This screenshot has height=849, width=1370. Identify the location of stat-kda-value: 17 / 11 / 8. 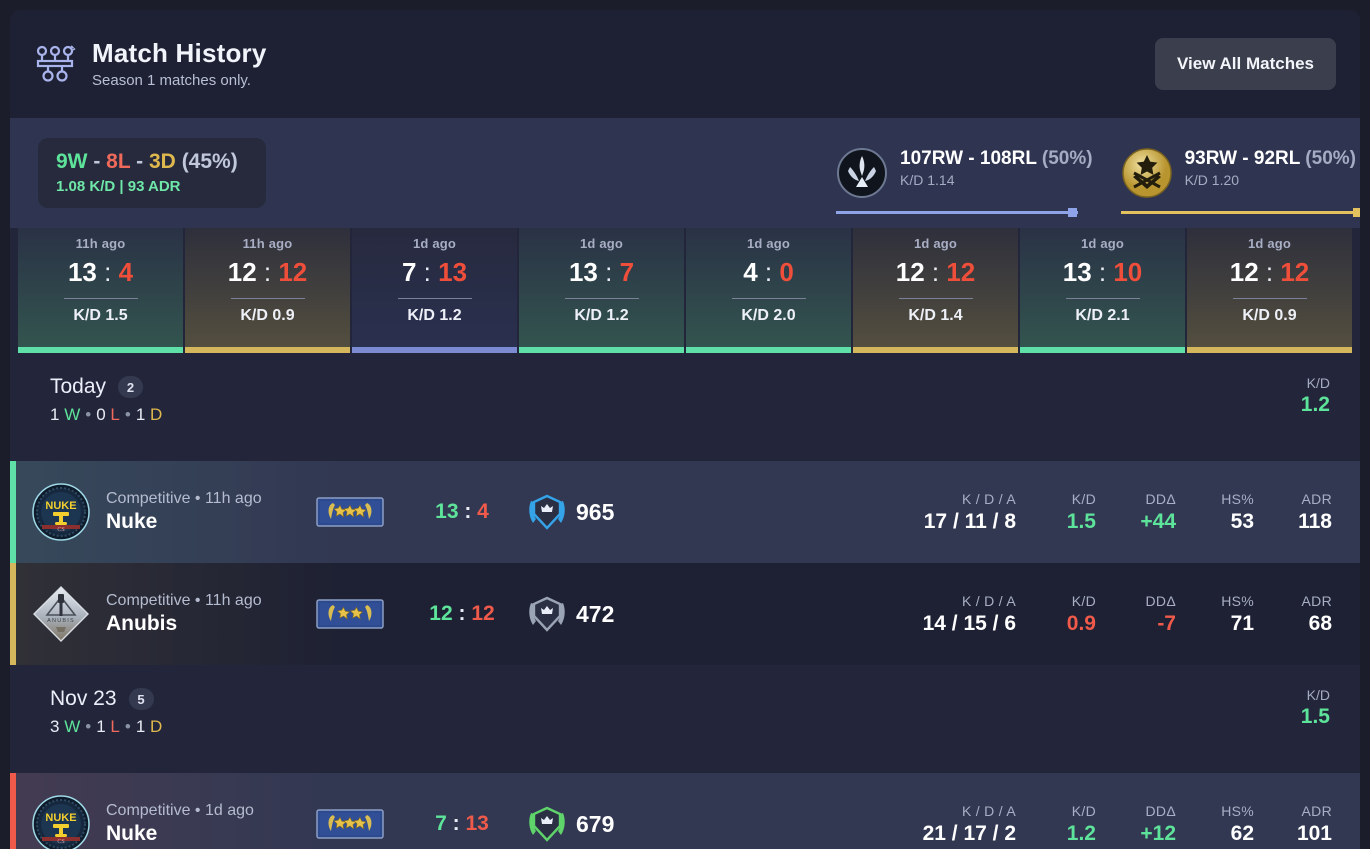
(969, 521).